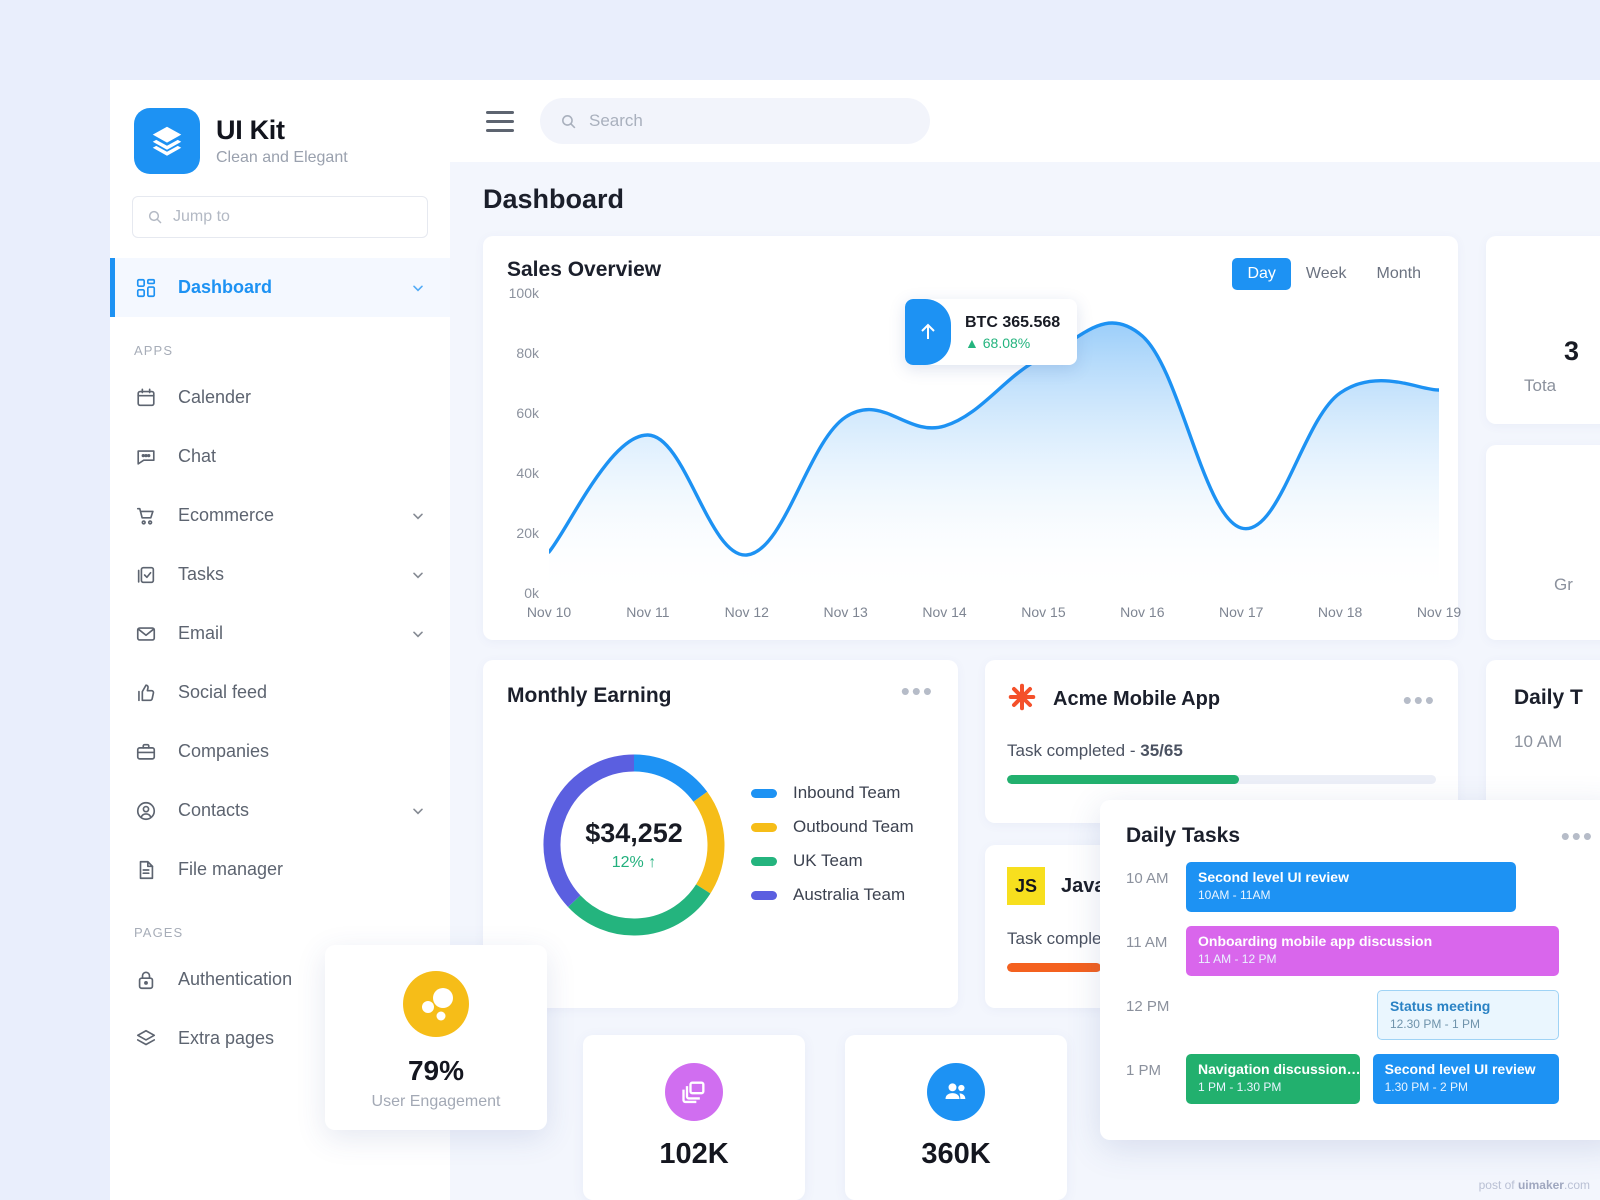 The height and width of the screenshot is (1200, 1600). I want to click on daily-task-time: 12 PM, so click(1148, 1006).